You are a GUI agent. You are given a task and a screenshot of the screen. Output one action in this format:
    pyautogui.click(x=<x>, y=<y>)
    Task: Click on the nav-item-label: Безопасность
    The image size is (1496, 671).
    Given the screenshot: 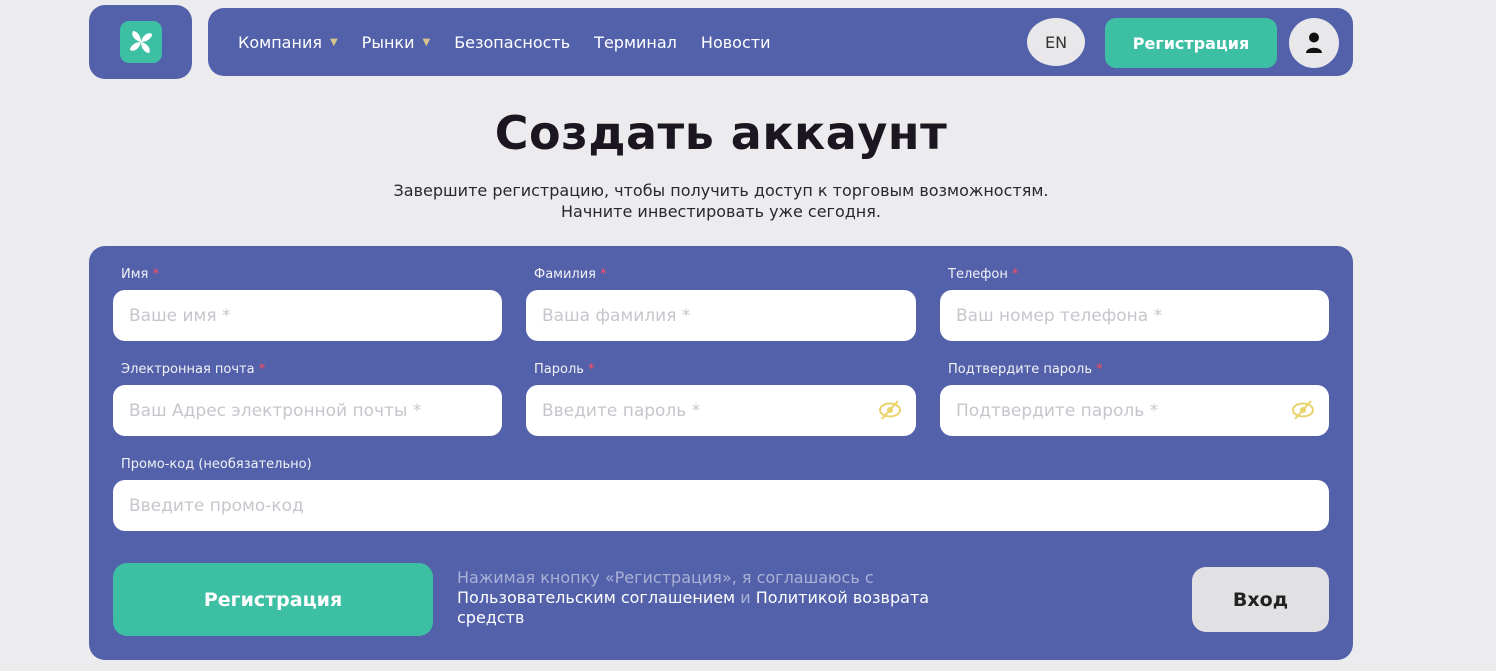 What is the action you would take?
    pyautogui.click(x=512, y=42)
    